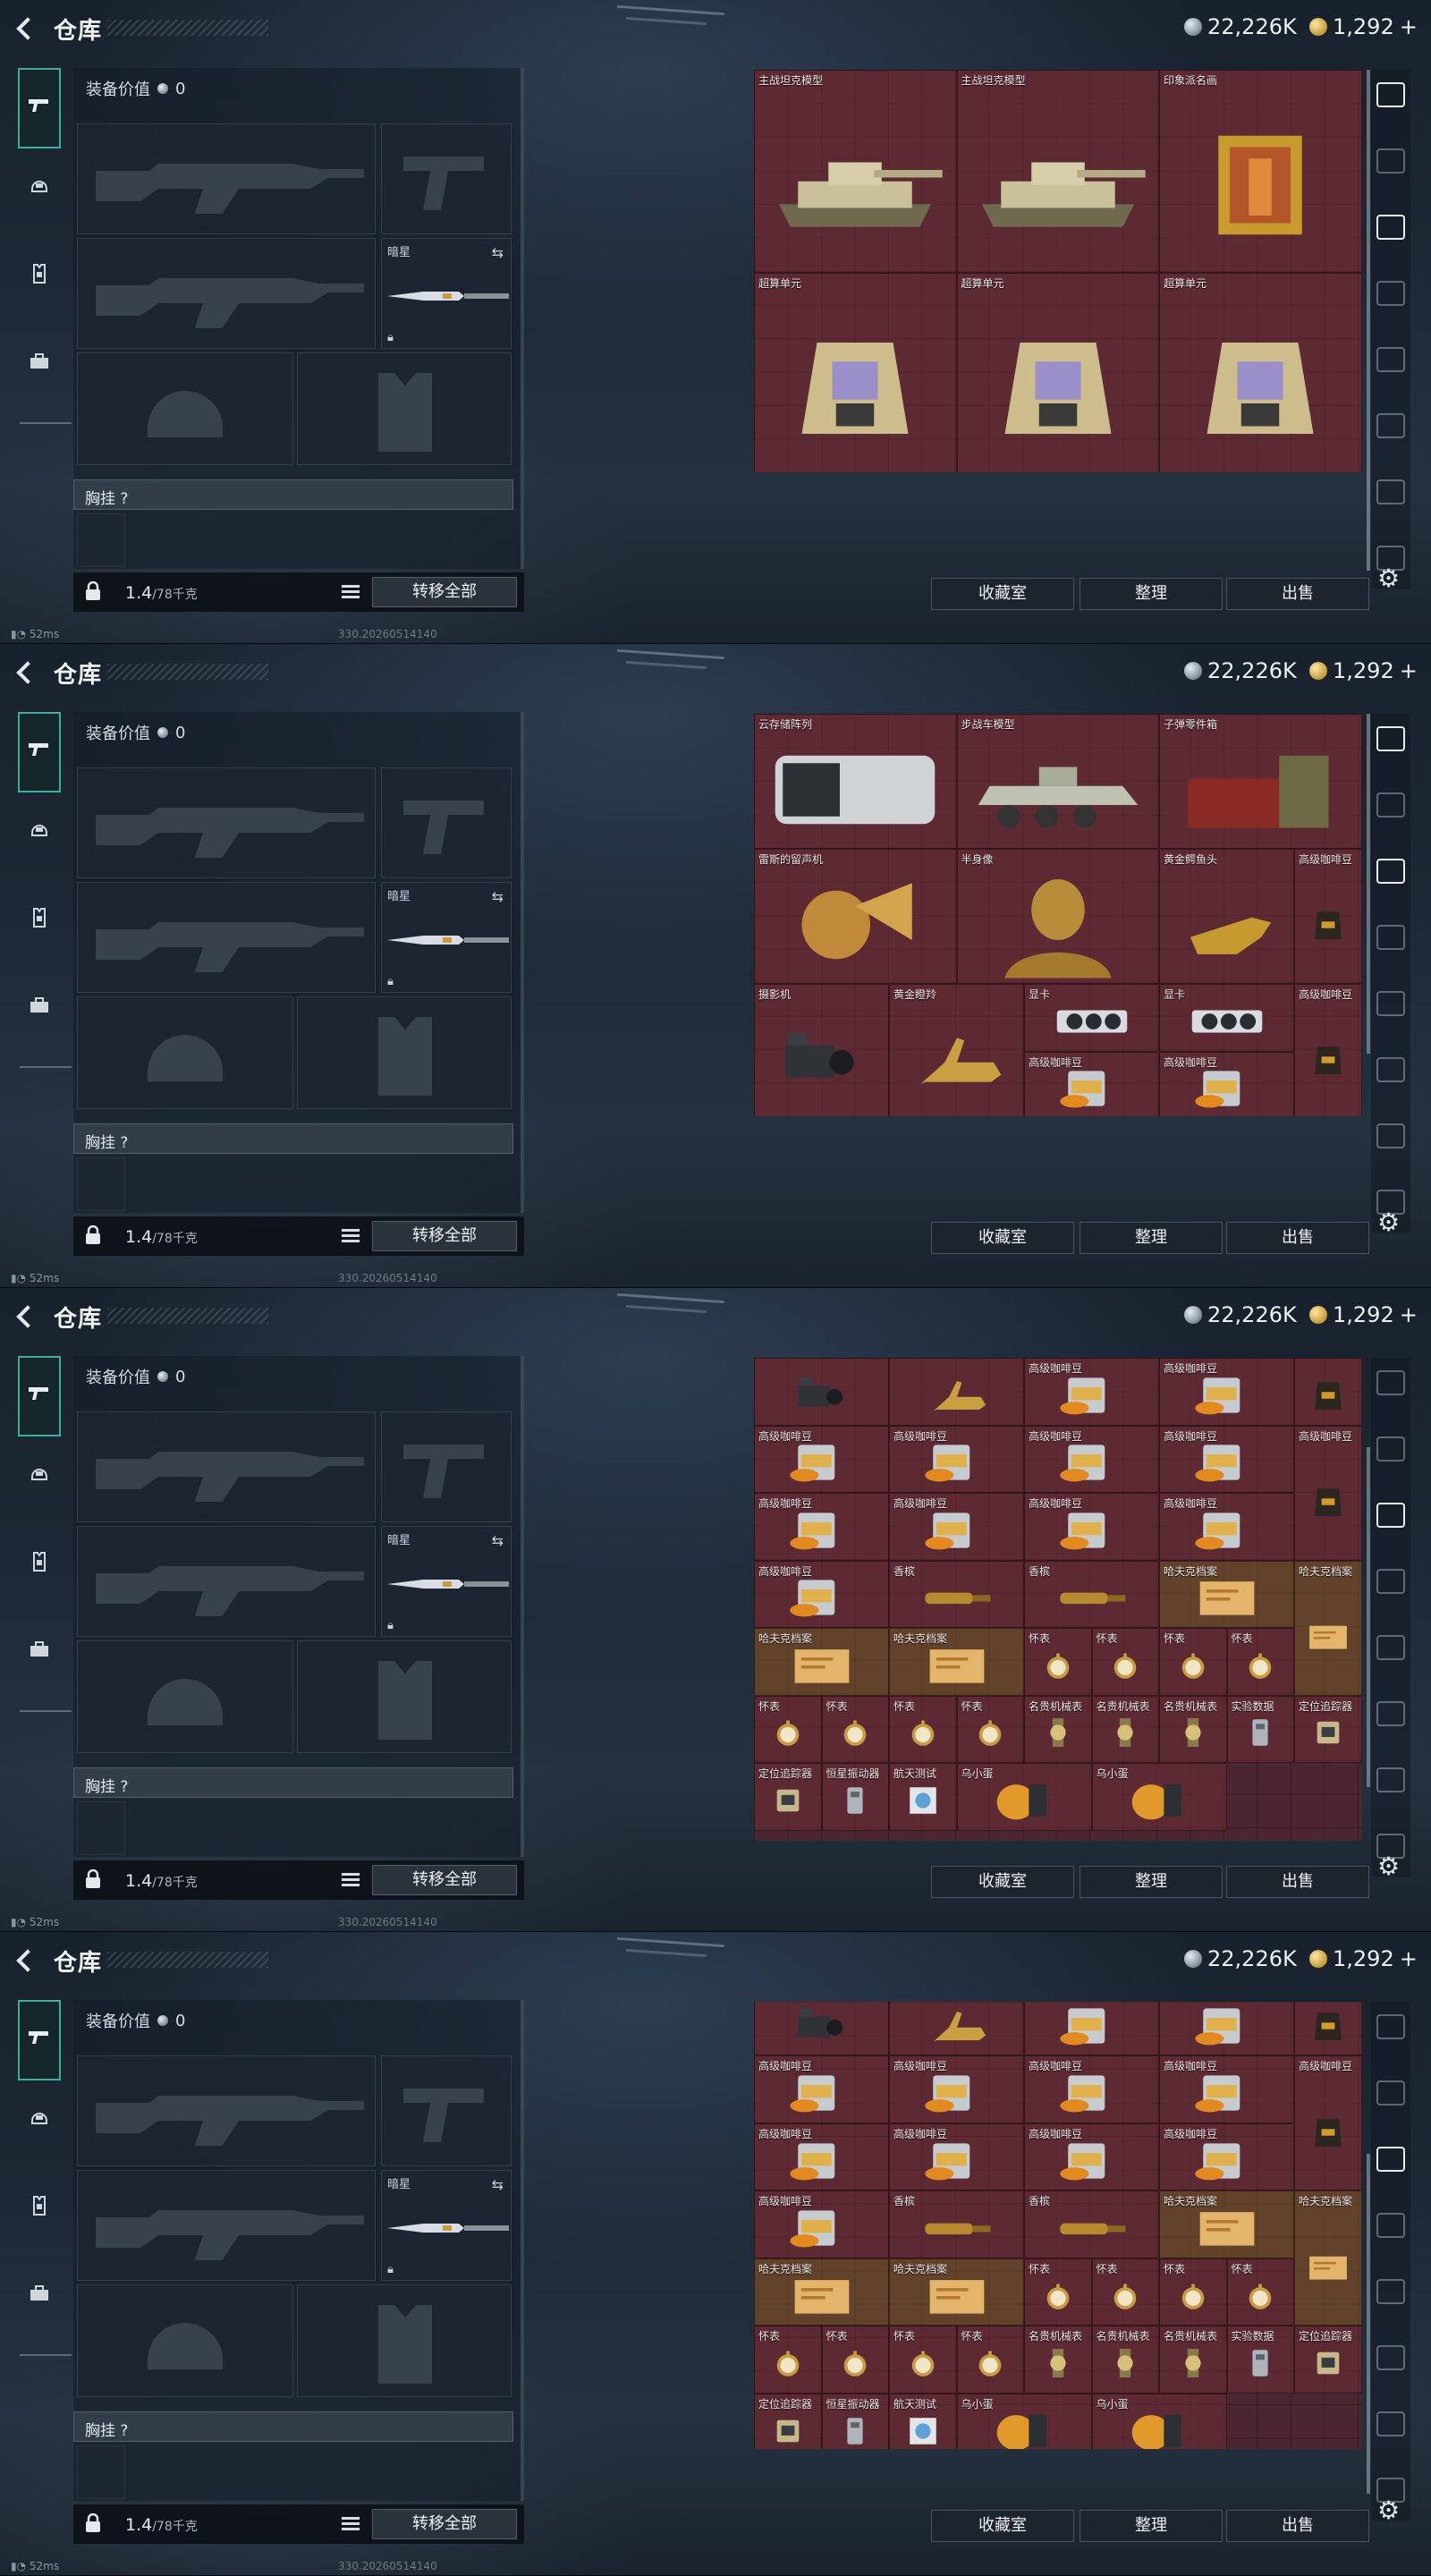 The image size is (1431, 2576). What do you see at coordinates (856, 916) in the screenshot?
I see `stash-item: 雷斯的留声机` at bounding box center [856, 916].